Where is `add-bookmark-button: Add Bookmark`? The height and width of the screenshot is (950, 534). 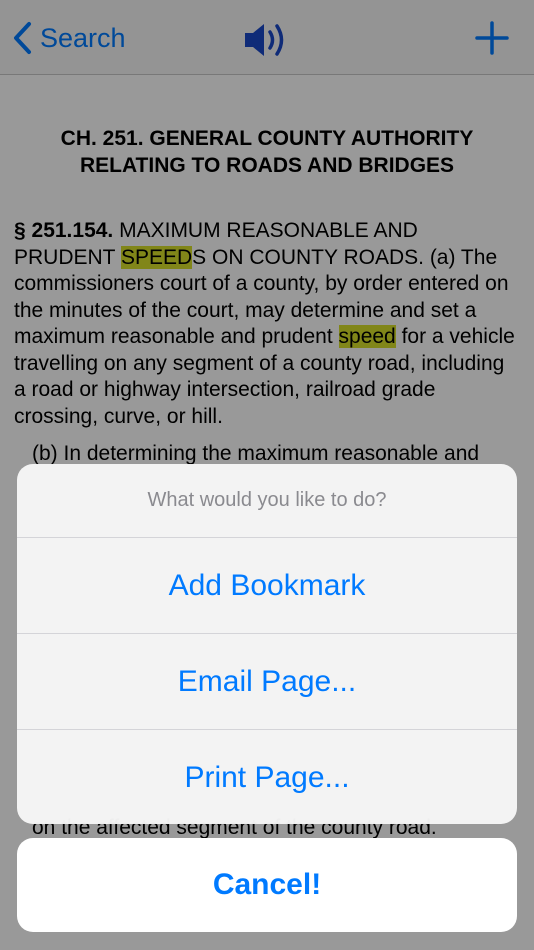 add-bookmark-button: Add Bookmark is located at coordinates (267, 586).